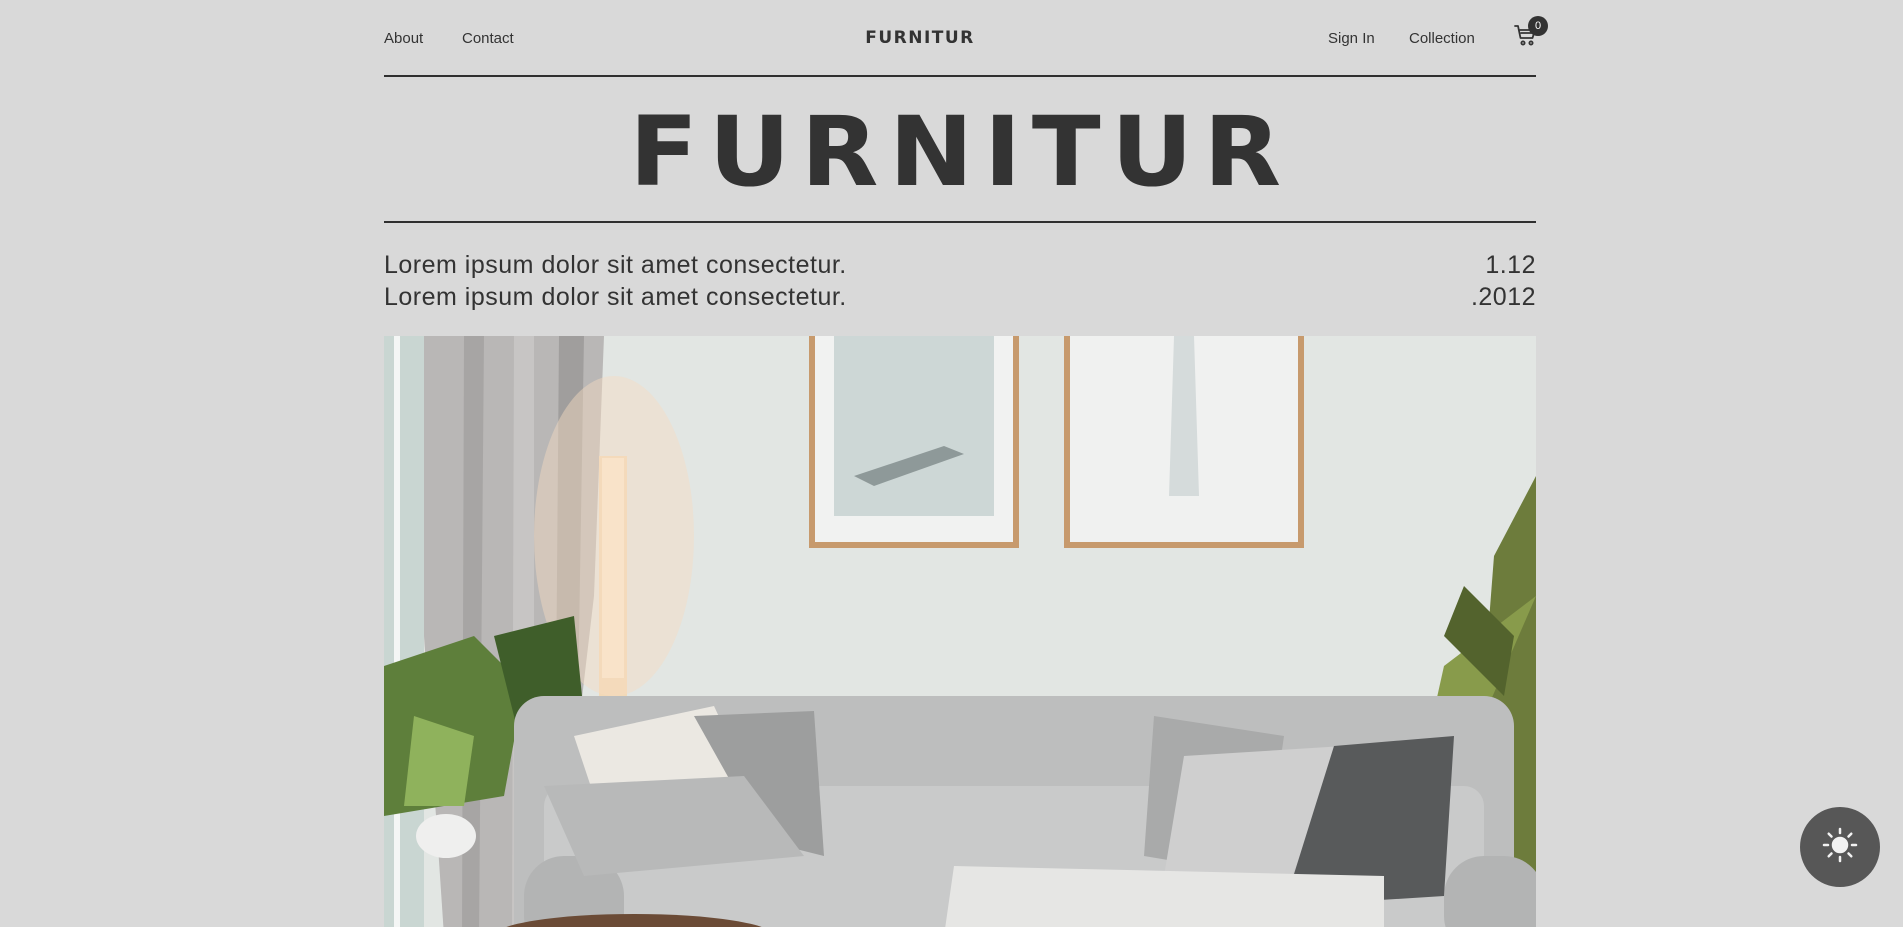  Describe the element at coordinates (1442, 39) in the screenshot. I see `nav-link-collection: Collection` at that location.